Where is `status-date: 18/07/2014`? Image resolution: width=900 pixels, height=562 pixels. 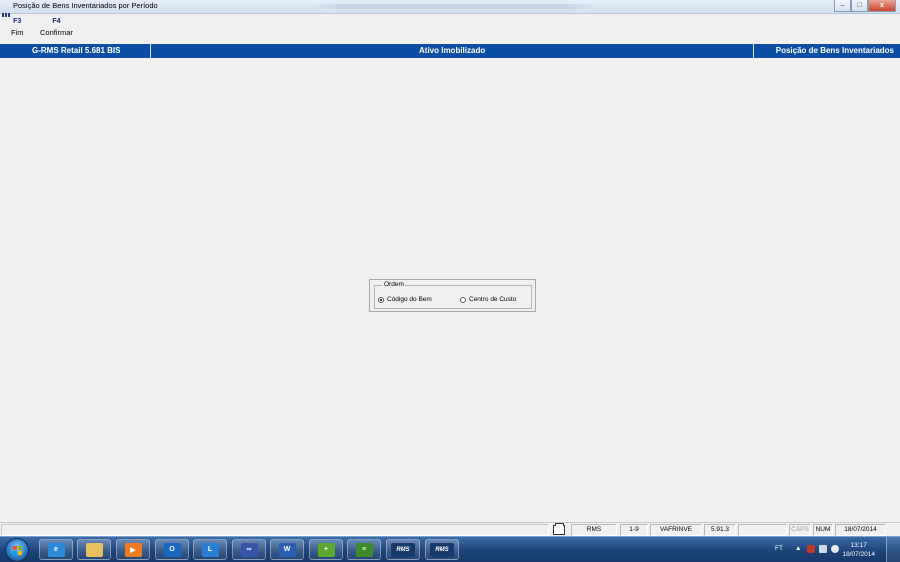 status-date: 18/07/2014 is located at coordinates (860, 530).